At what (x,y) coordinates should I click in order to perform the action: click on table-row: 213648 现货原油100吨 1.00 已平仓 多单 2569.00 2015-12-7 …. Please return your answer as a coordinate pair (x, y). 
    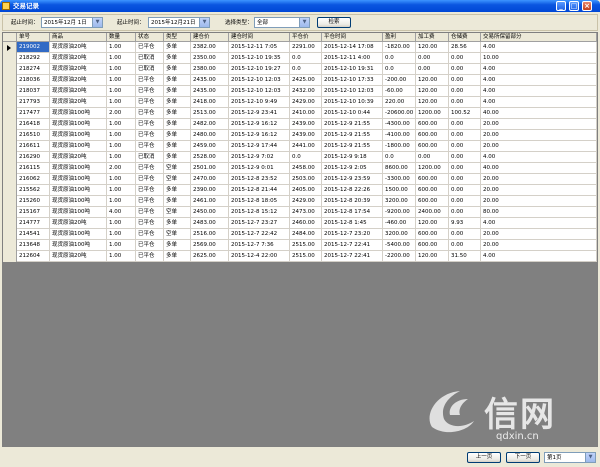
    Looking at the image, I should click on (300, 245).